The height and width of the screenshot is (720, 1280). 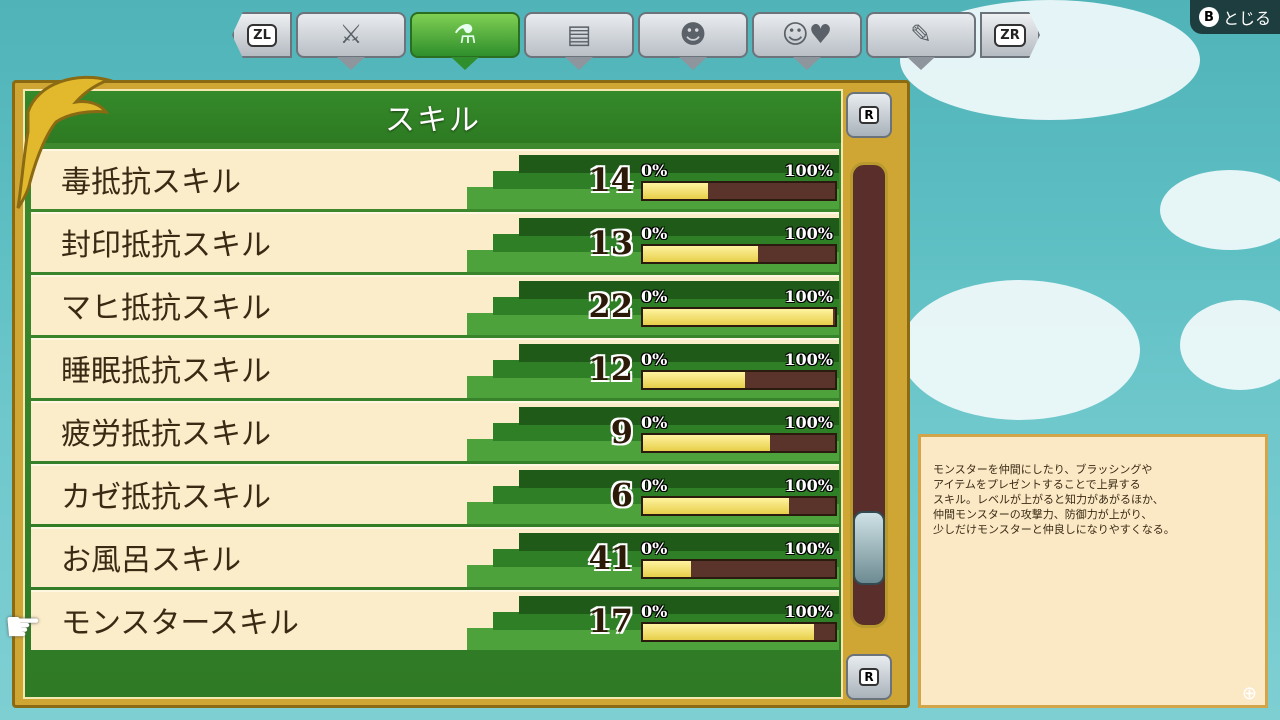 I want to click on panel-title: スキル, so click(x=433, y=117).